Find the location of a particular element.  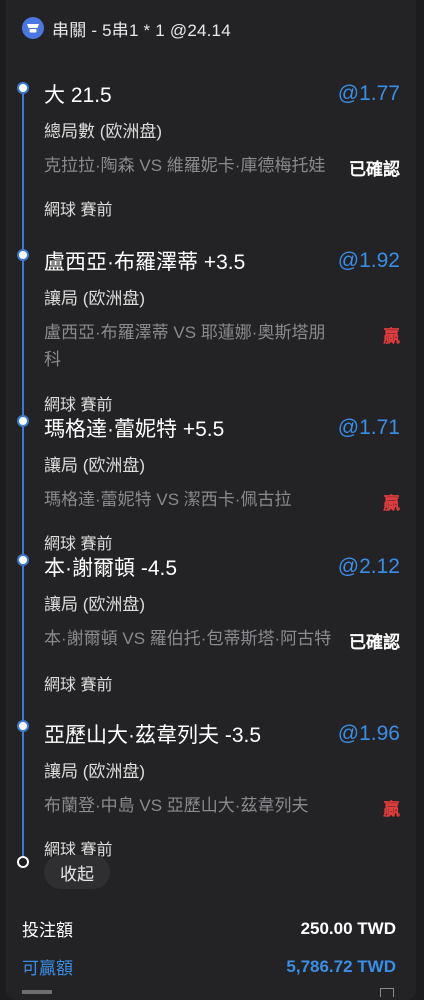

selection-market: 總局數 (欧洲盘) is located at coordinates (103, 131).